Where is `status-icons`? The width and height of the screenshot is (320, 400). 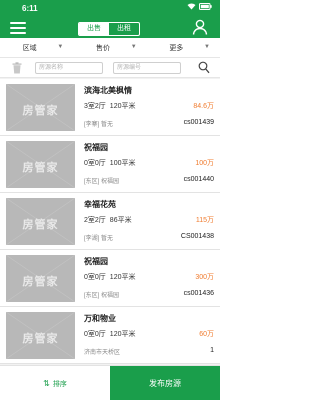 status-icons is located at coordinates (199, 6).